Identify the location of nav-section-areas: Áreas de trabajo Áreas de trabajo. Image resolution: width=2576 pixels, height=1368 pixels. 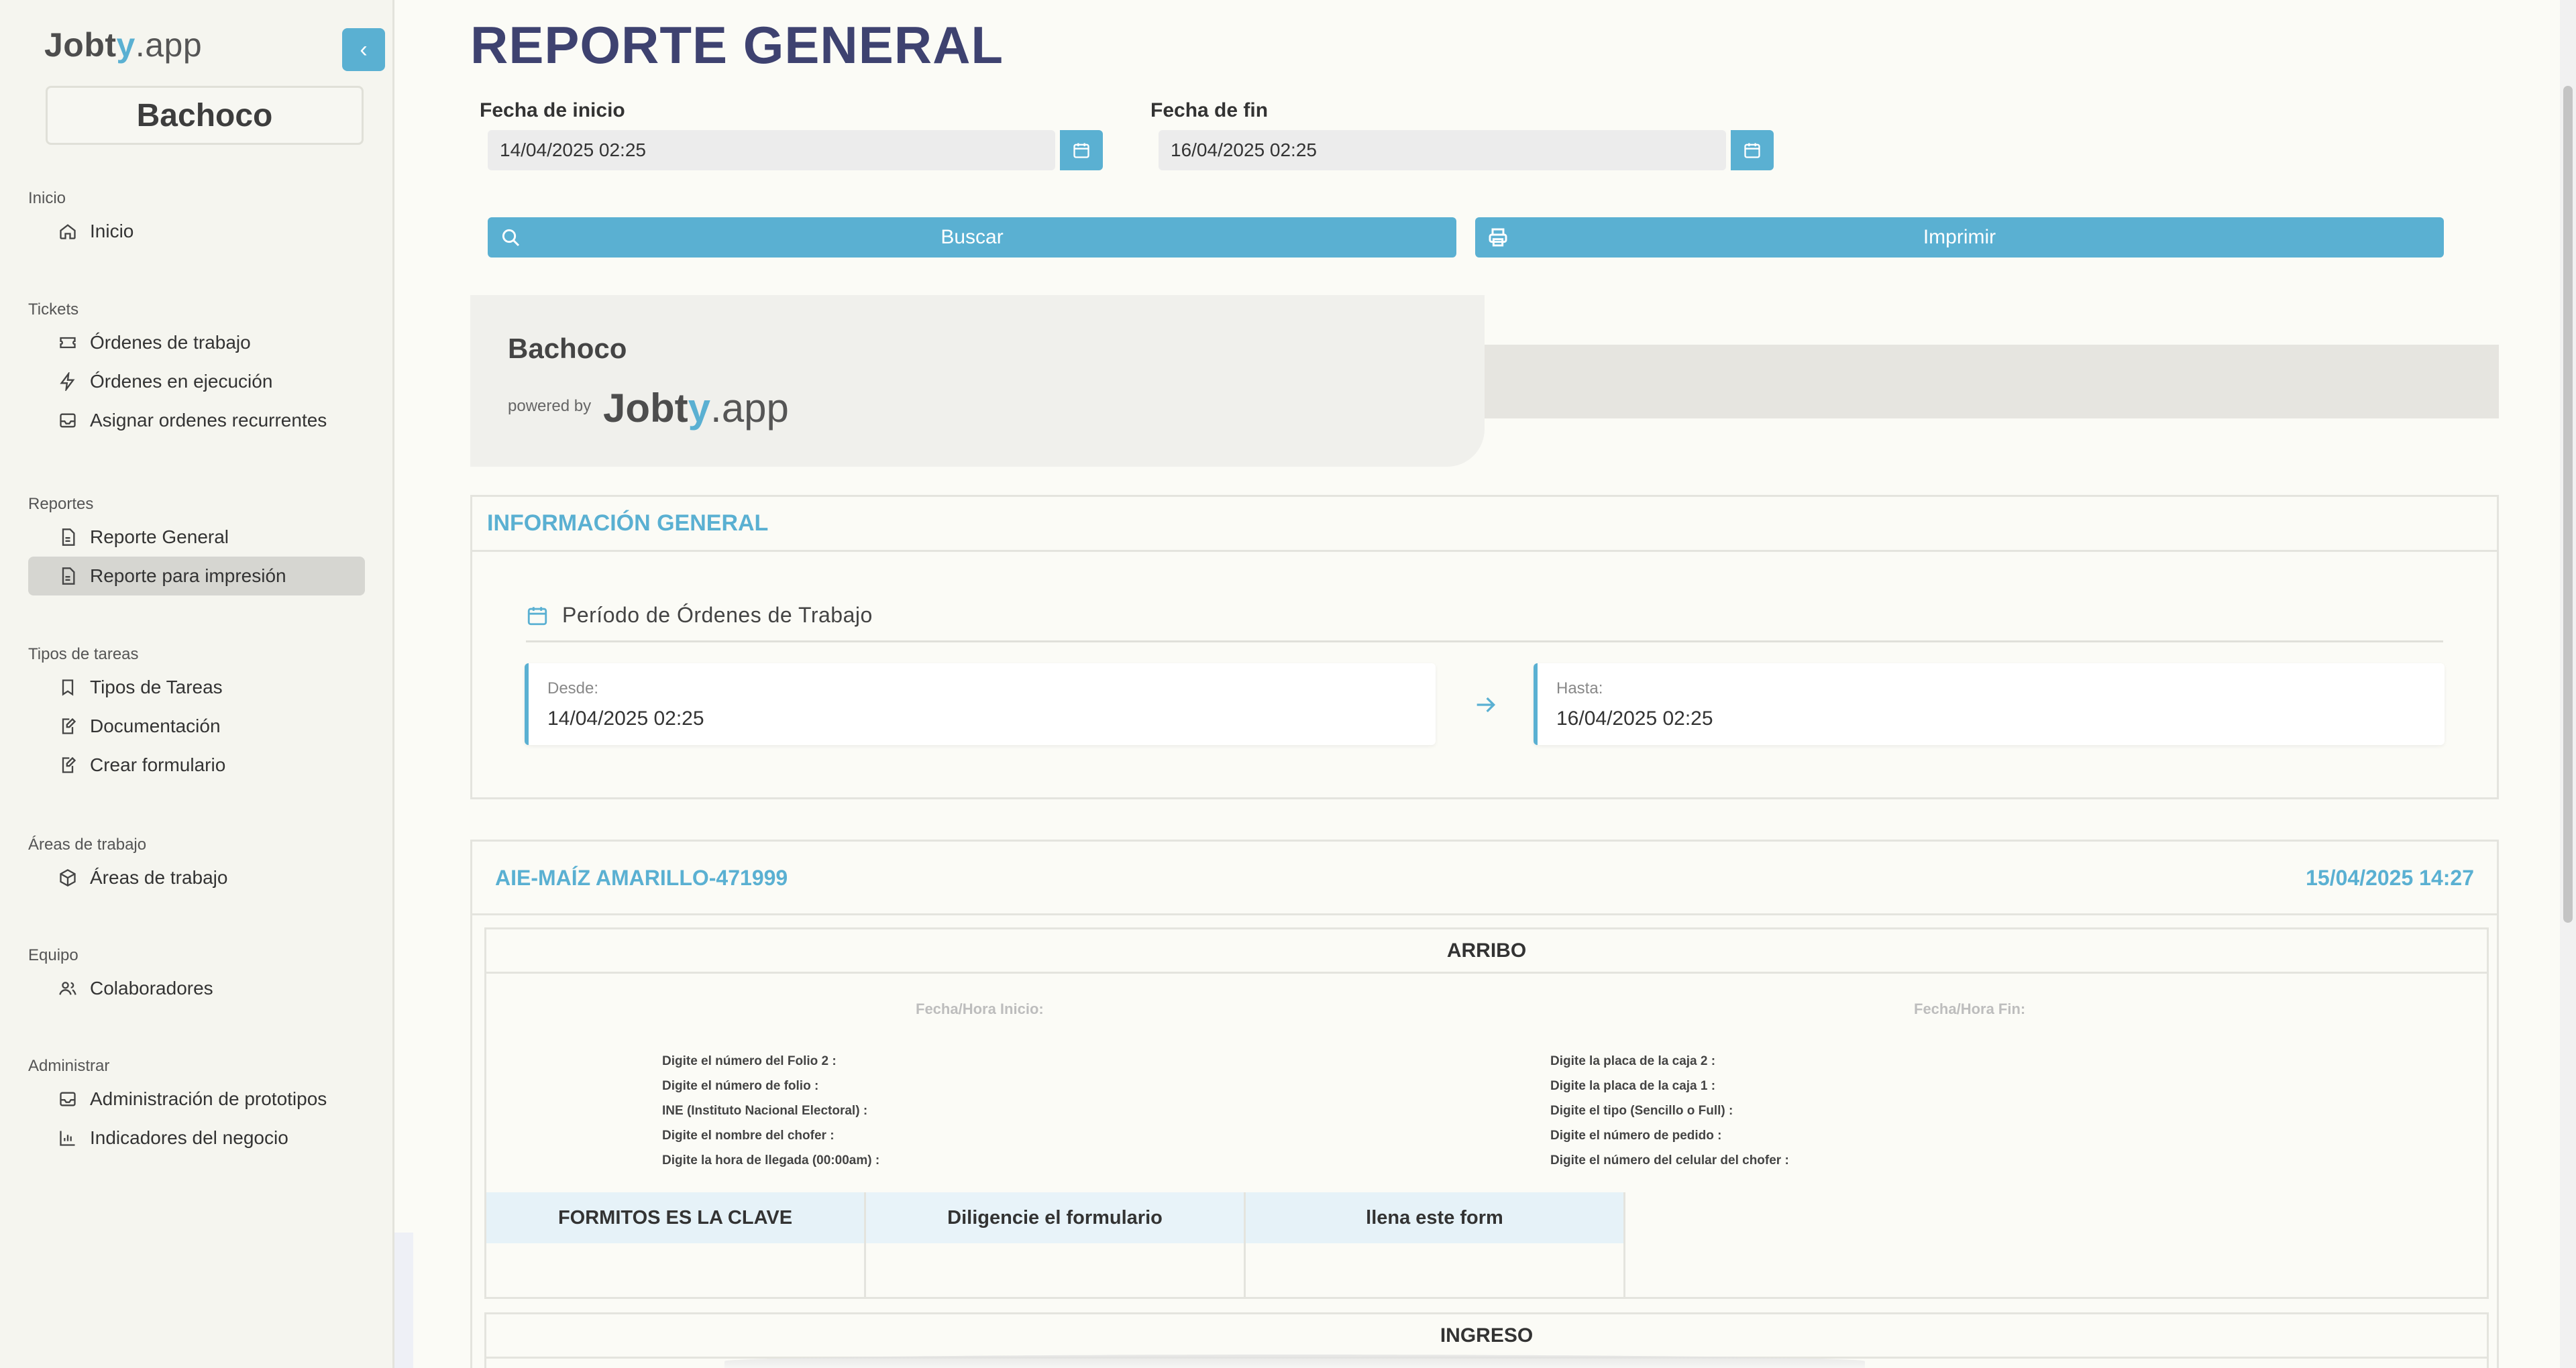
(196, 864).